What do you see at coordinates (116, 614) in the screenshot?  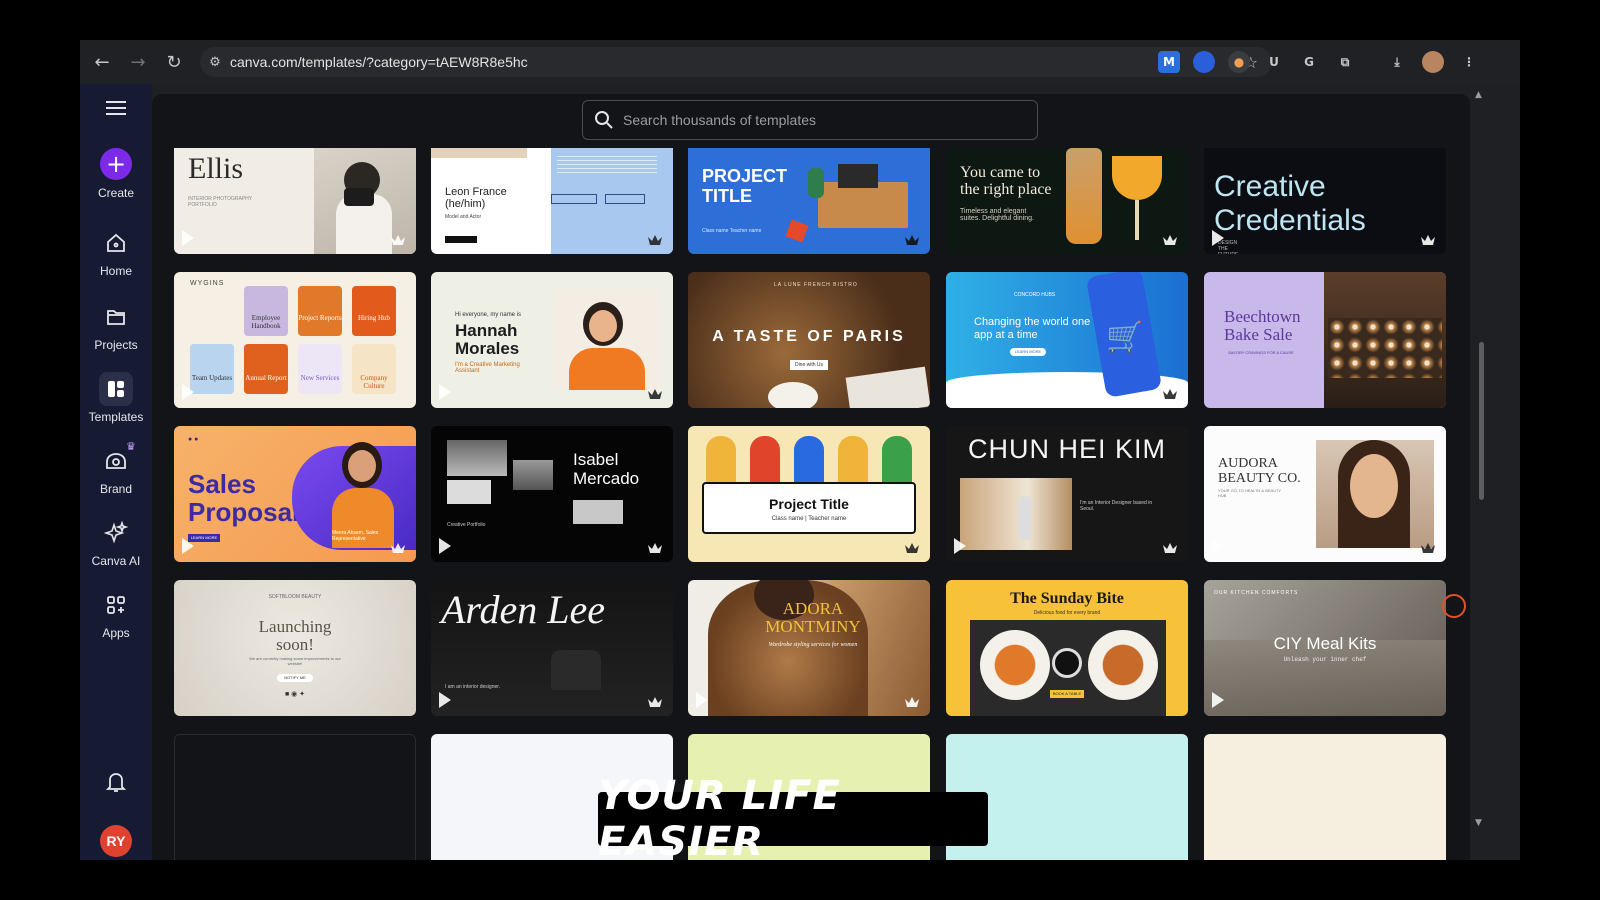 I see `sidebar-item-apps: Apps` at bounding box center [116, 614].